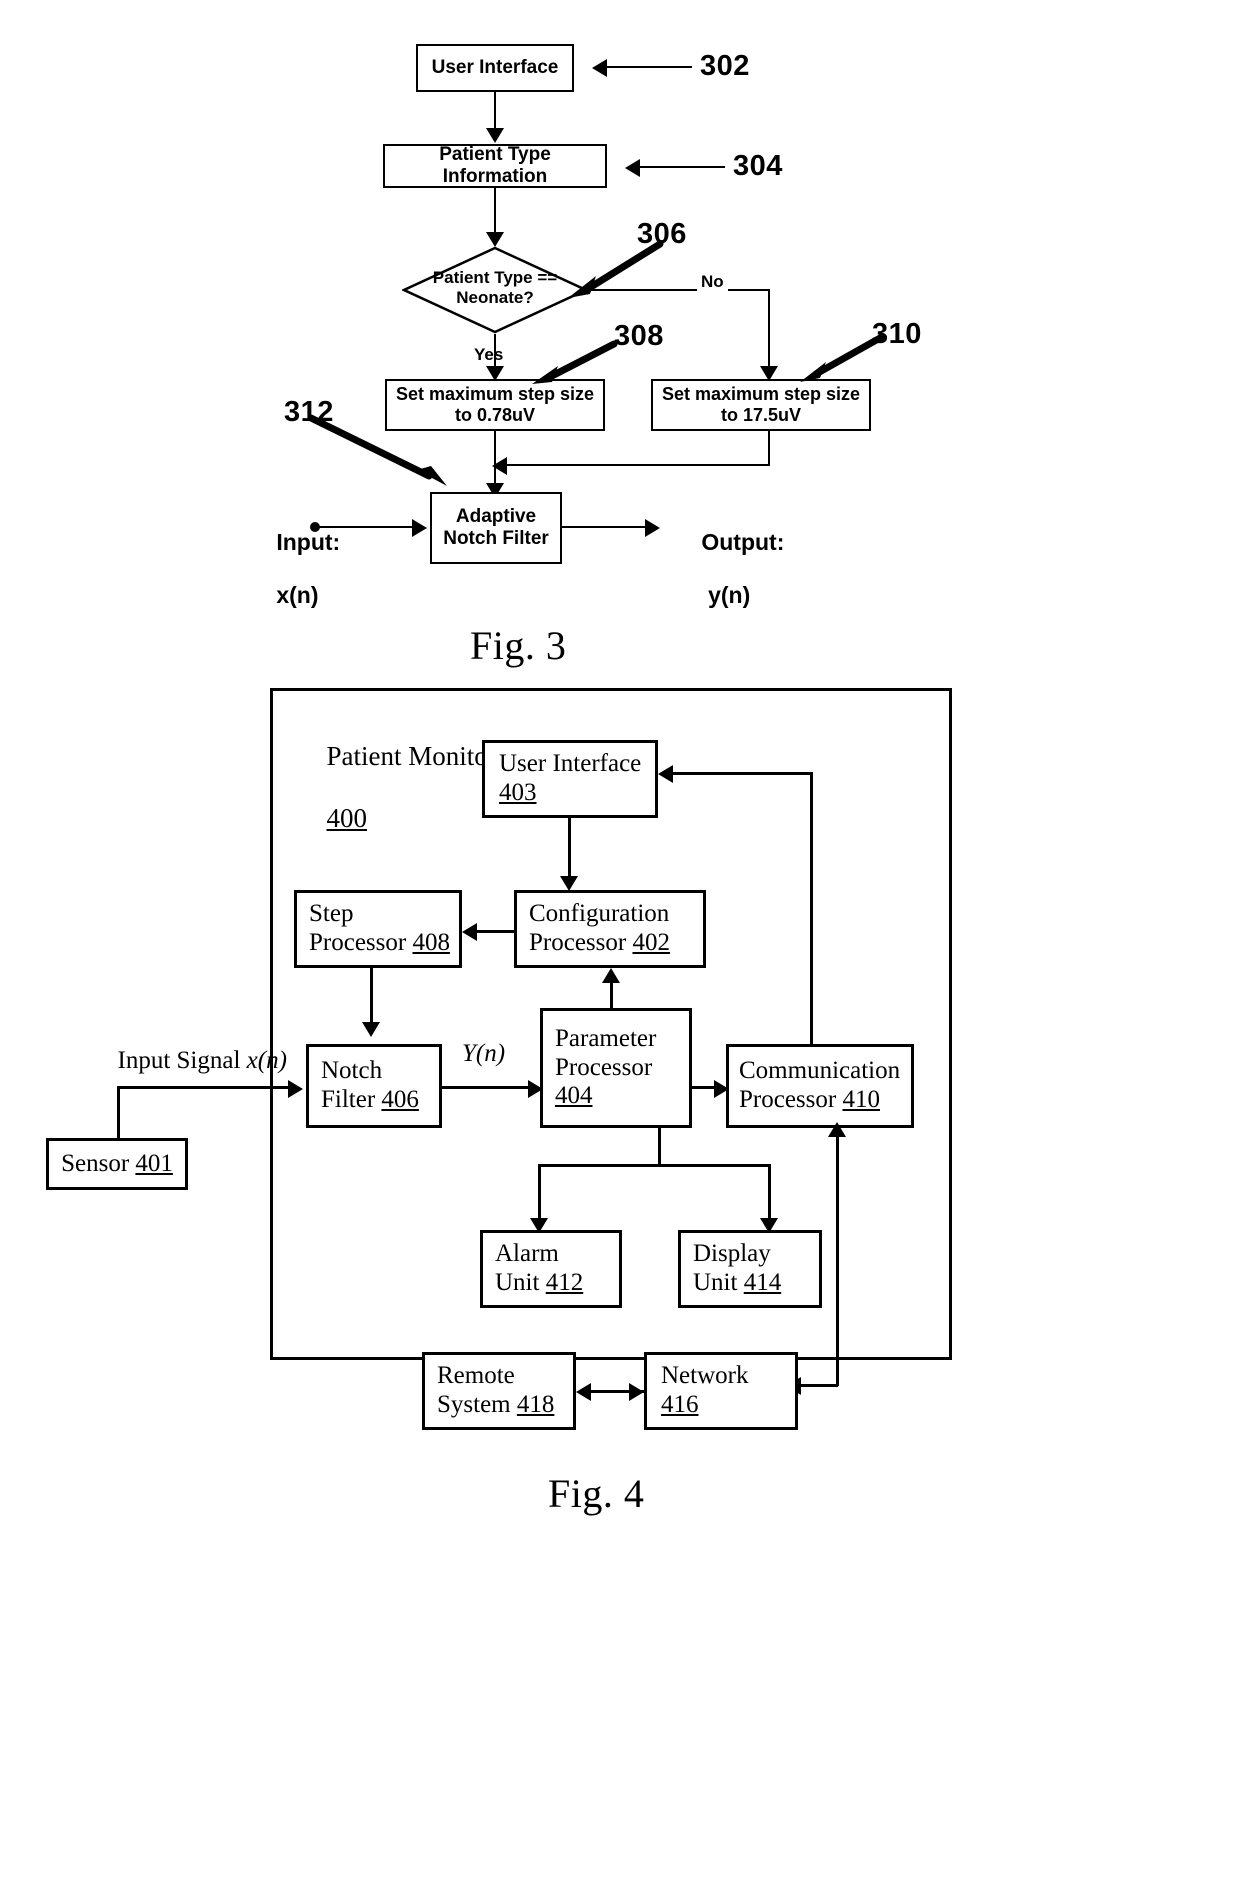  What do you see at coordinates (611, 975) in the screenshot?
I see `fig4-arrowhead-parameter-to-config` at bounding box center [611, 975].